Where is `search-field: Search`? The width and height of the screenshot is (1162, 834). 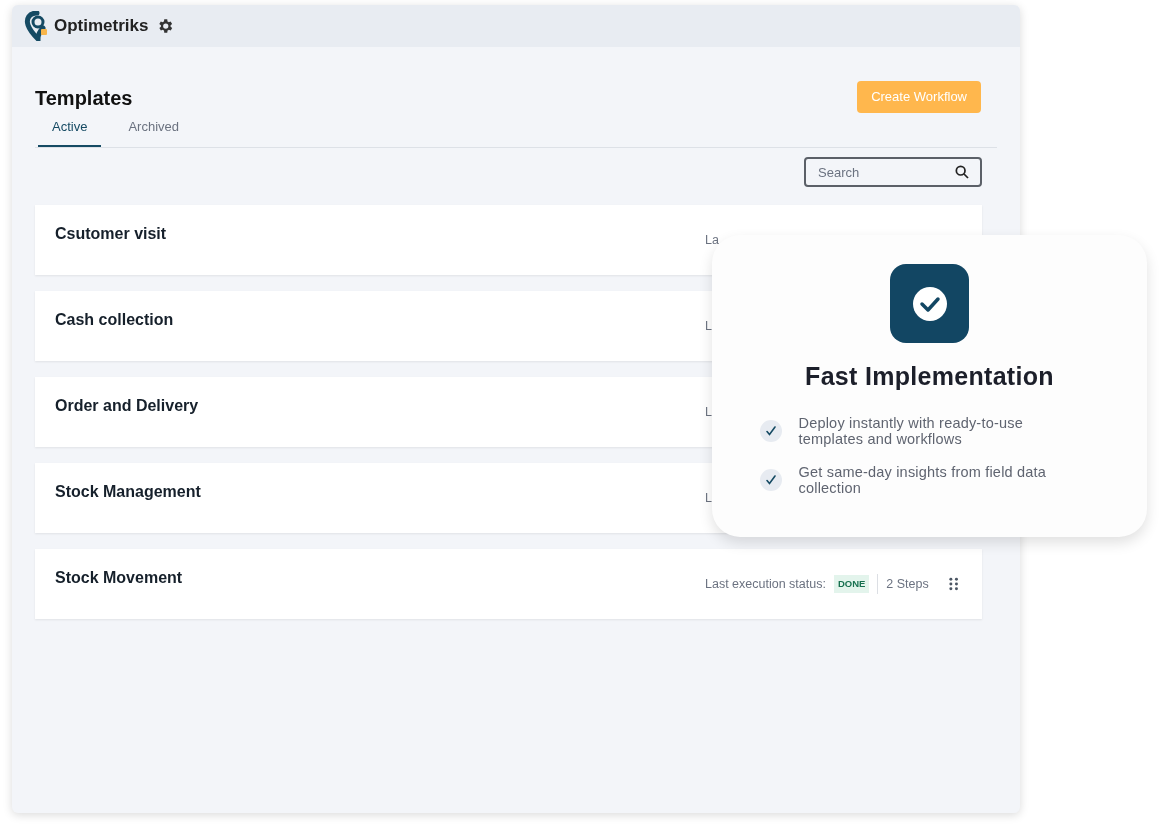 search-field: Search is located at coordinates (893, 172).